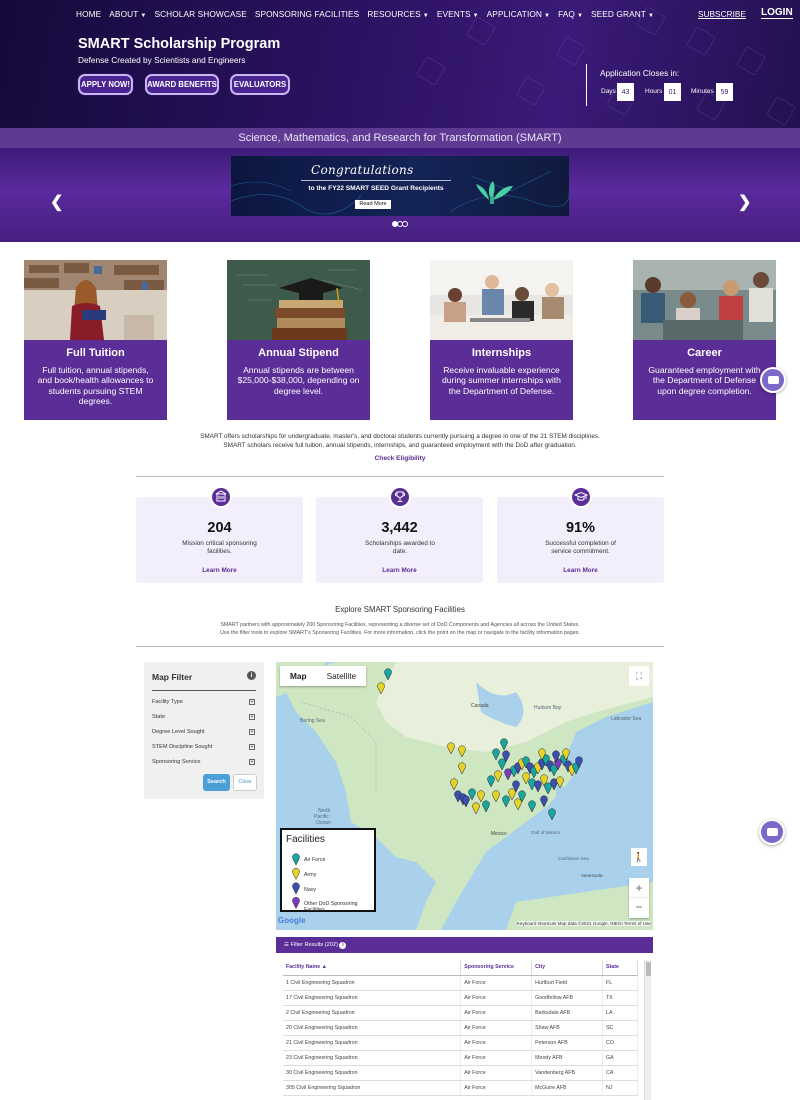 The height and width of the screenshot is (1100, 800). I want to click on award-benefits-button: AWARD BENEFITS, so click(182, 84).